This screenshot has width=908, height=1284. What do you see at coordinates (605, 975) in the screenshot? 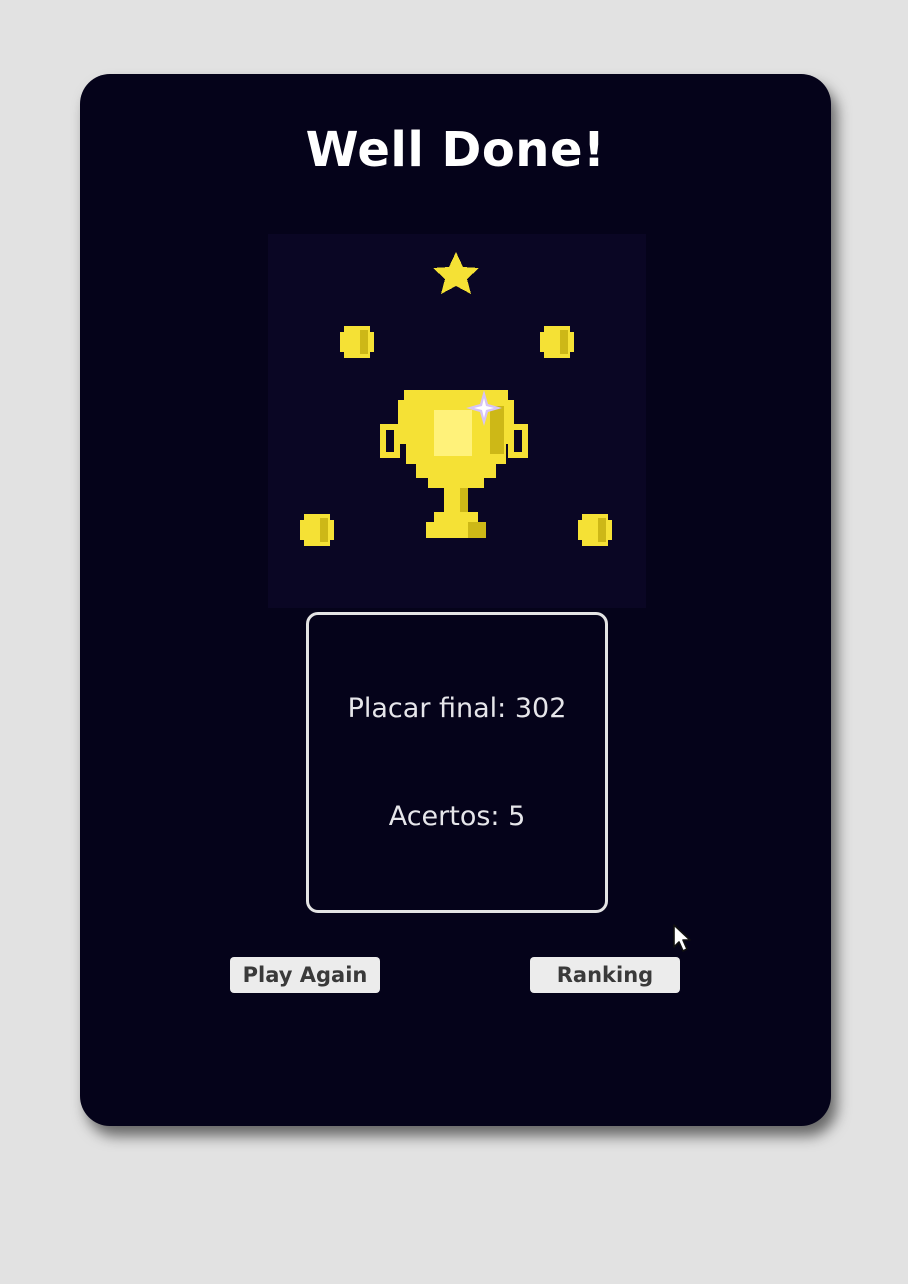
I see `ranking-button: Ranking` at bounding box center [605, 975].